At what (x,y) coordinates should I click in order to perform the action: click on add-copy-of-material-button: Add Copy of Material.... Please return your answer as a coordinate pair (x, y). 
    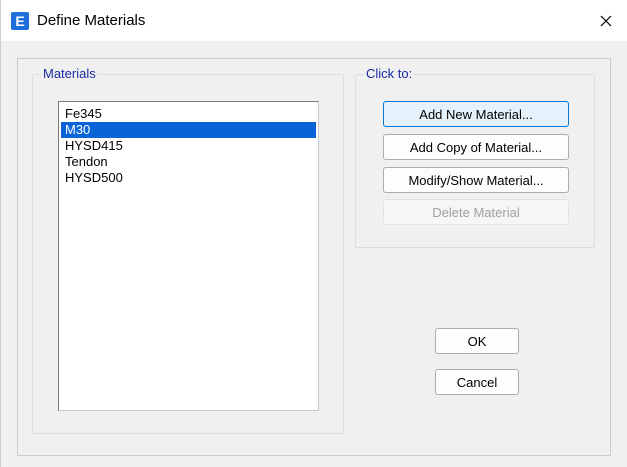
    Looking at the image, I should click on (476, 147).